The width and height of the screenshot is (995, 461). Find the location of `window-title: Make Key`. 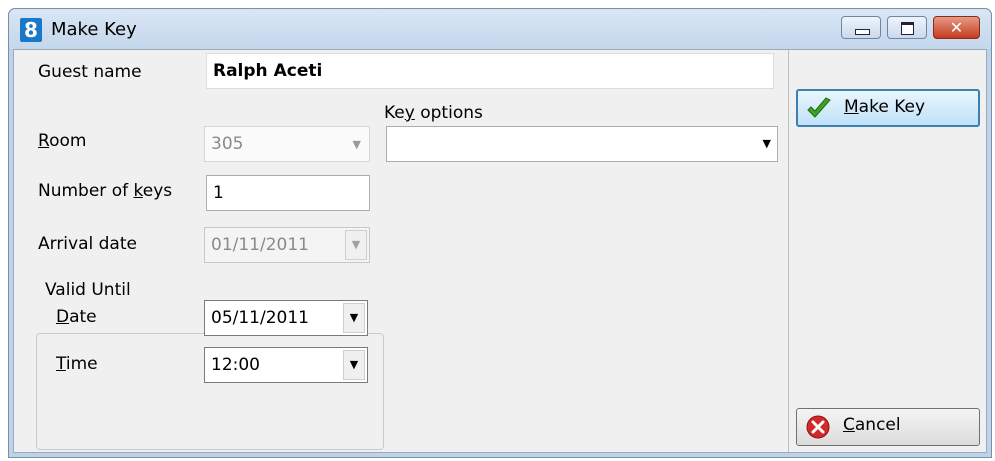

window-title: Make Key is located at coordinates (94, 29).